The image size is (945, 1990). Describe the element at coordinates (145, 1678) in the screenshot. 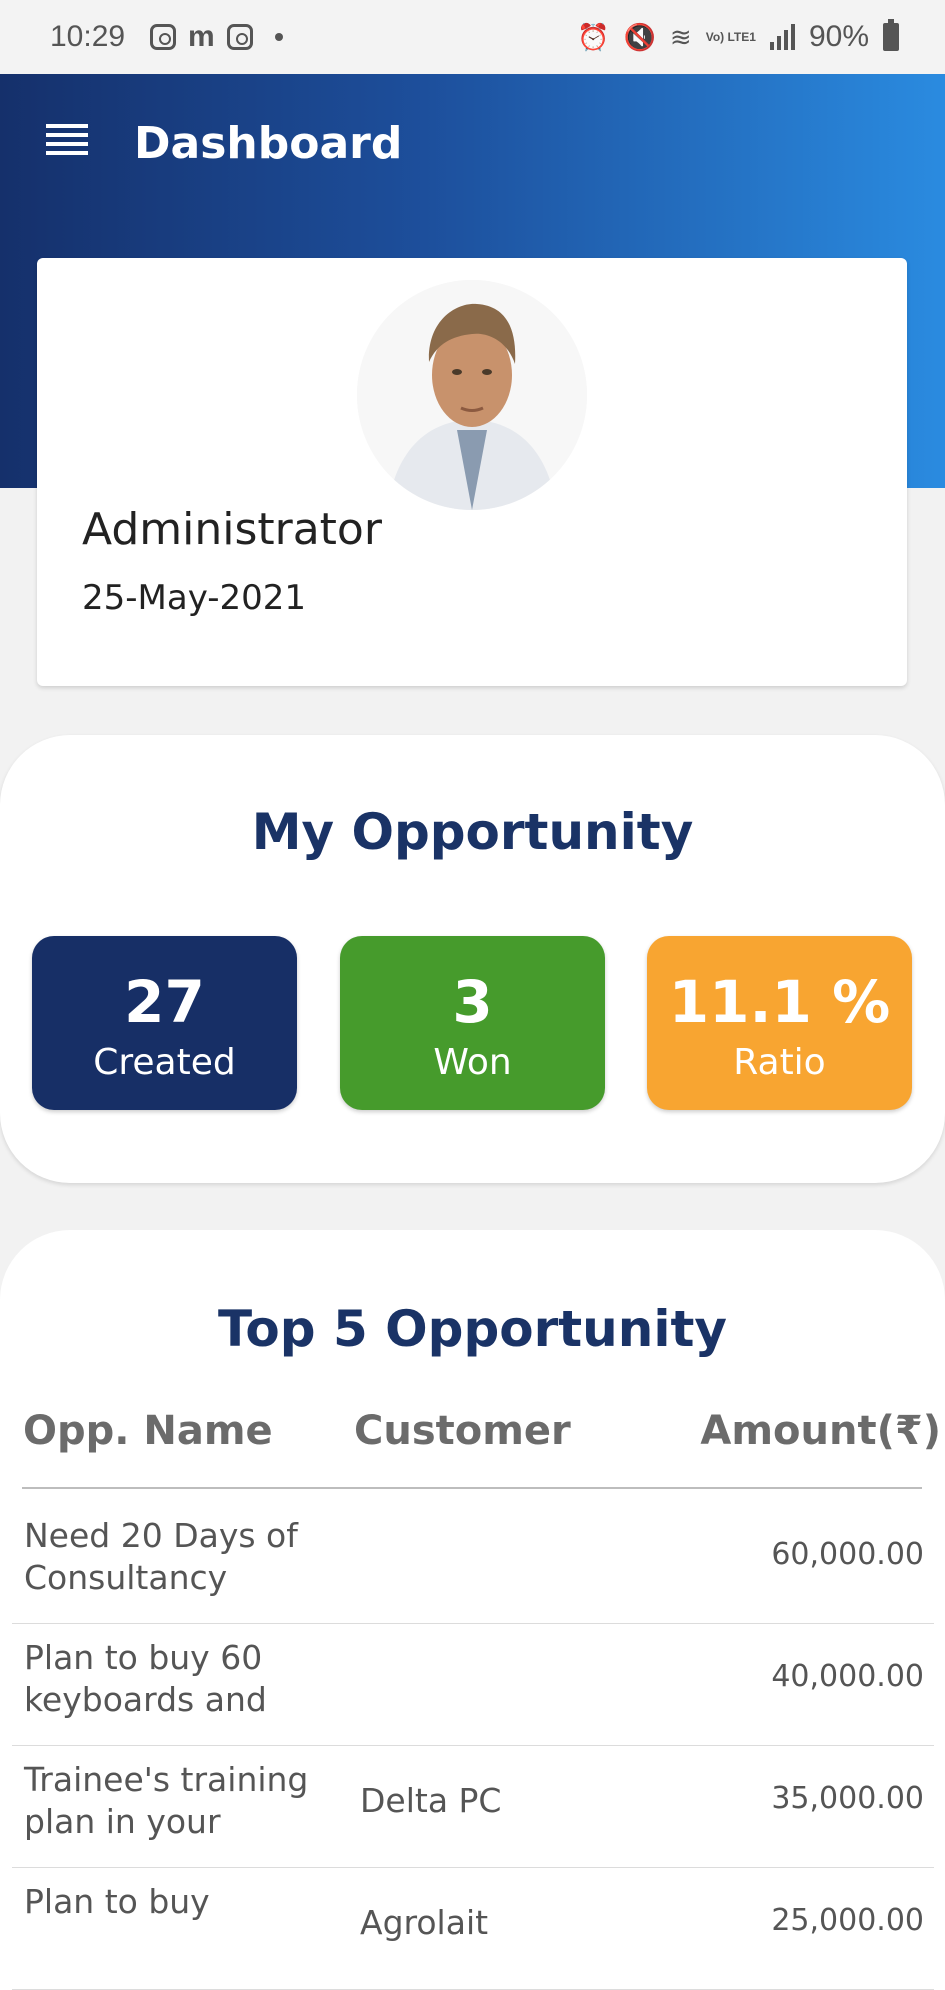

I see `opp-name-cell: Plan to buy 60 keyboards and` at that location.